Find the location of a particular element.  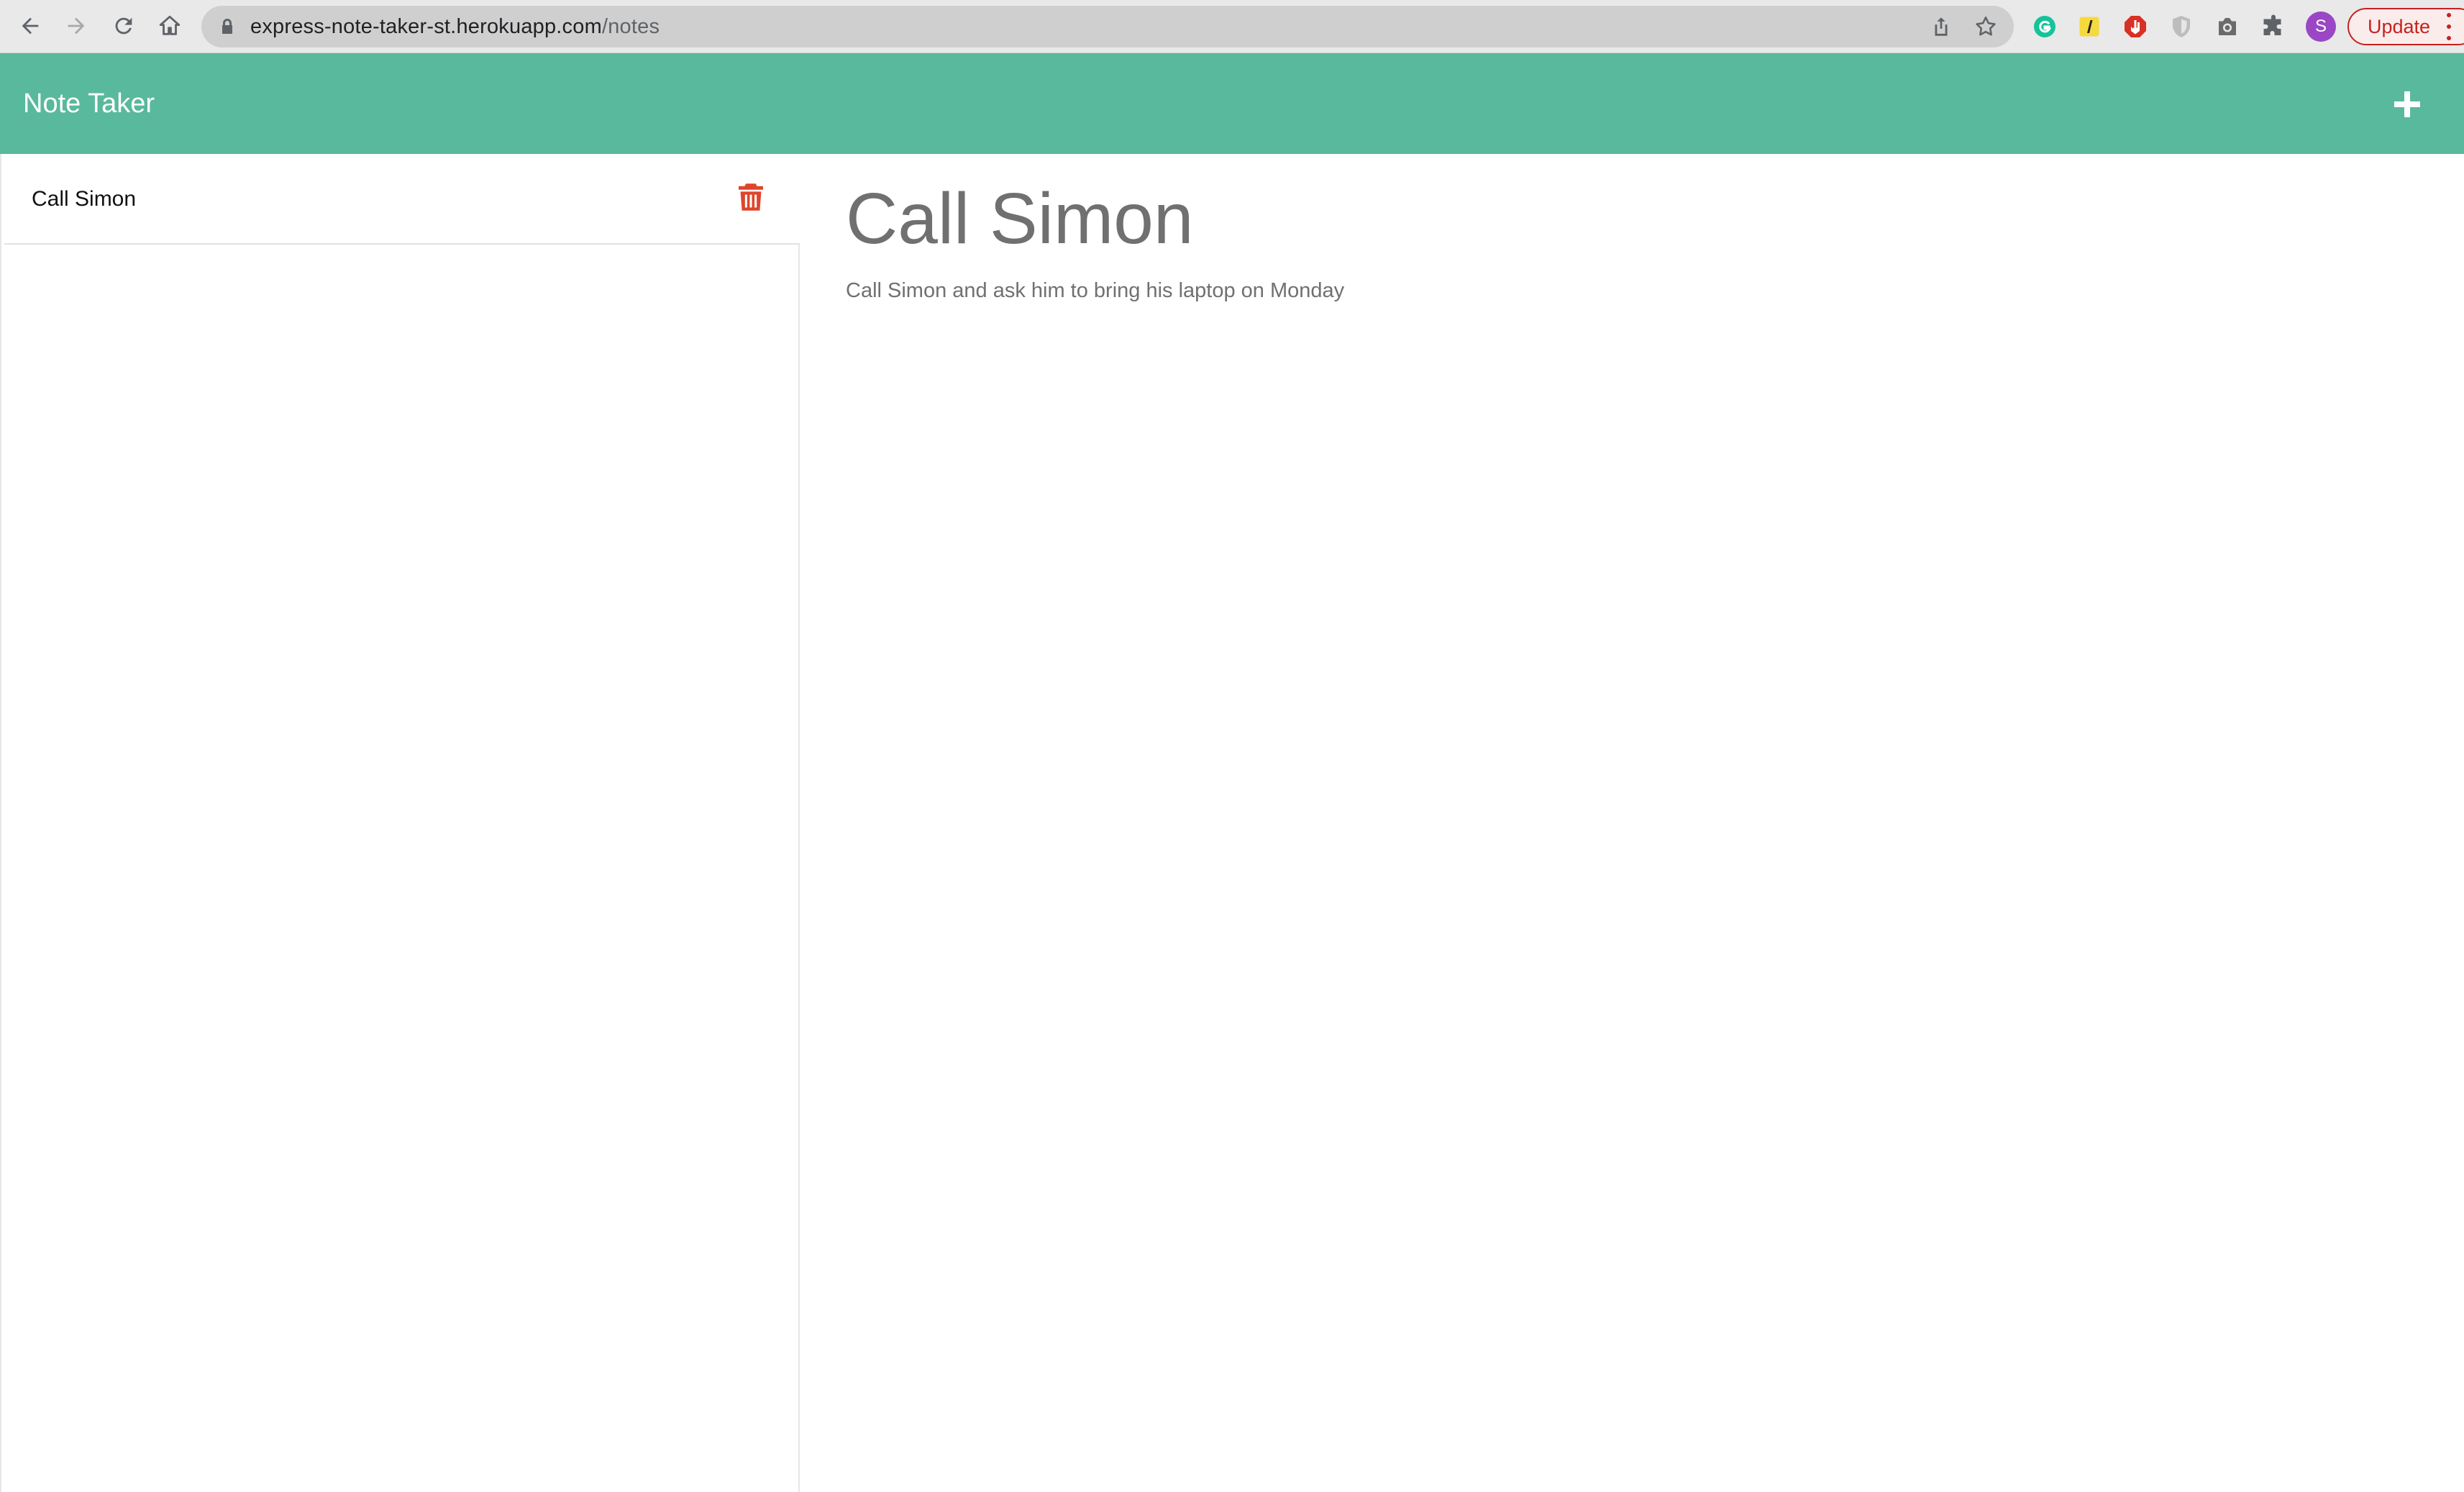

note-list-title: Call Simon is located at coordinates (84, 199).